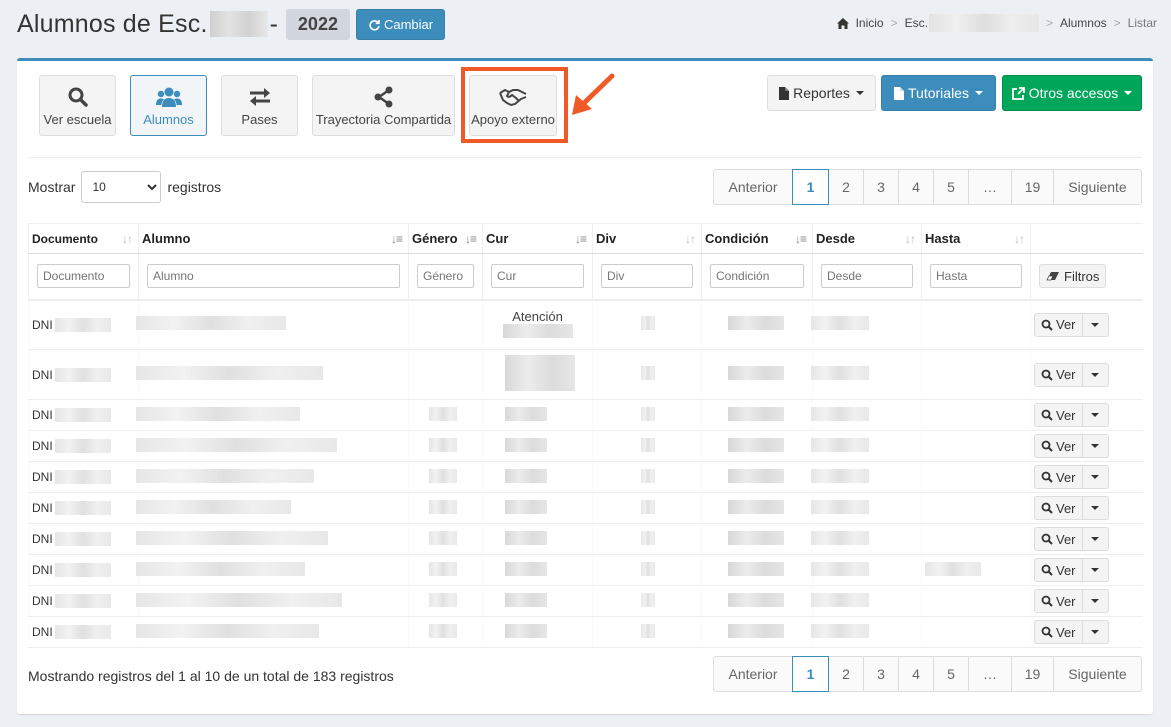 This screenshot has width=1171, height=727. Describe the element at coordinates (400, 24) in the screenshot. I see `cambiar-button: Cambiar` at that location.